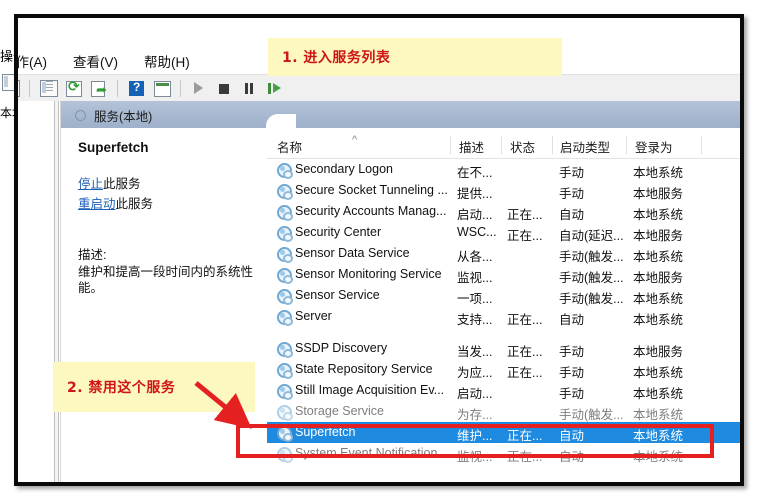 The height and width of the screenshot is (500, 758). Describe the element at coordinates (167, 61) in the screenshot. I see `menu-item-help: 帮助(H)` at that location.